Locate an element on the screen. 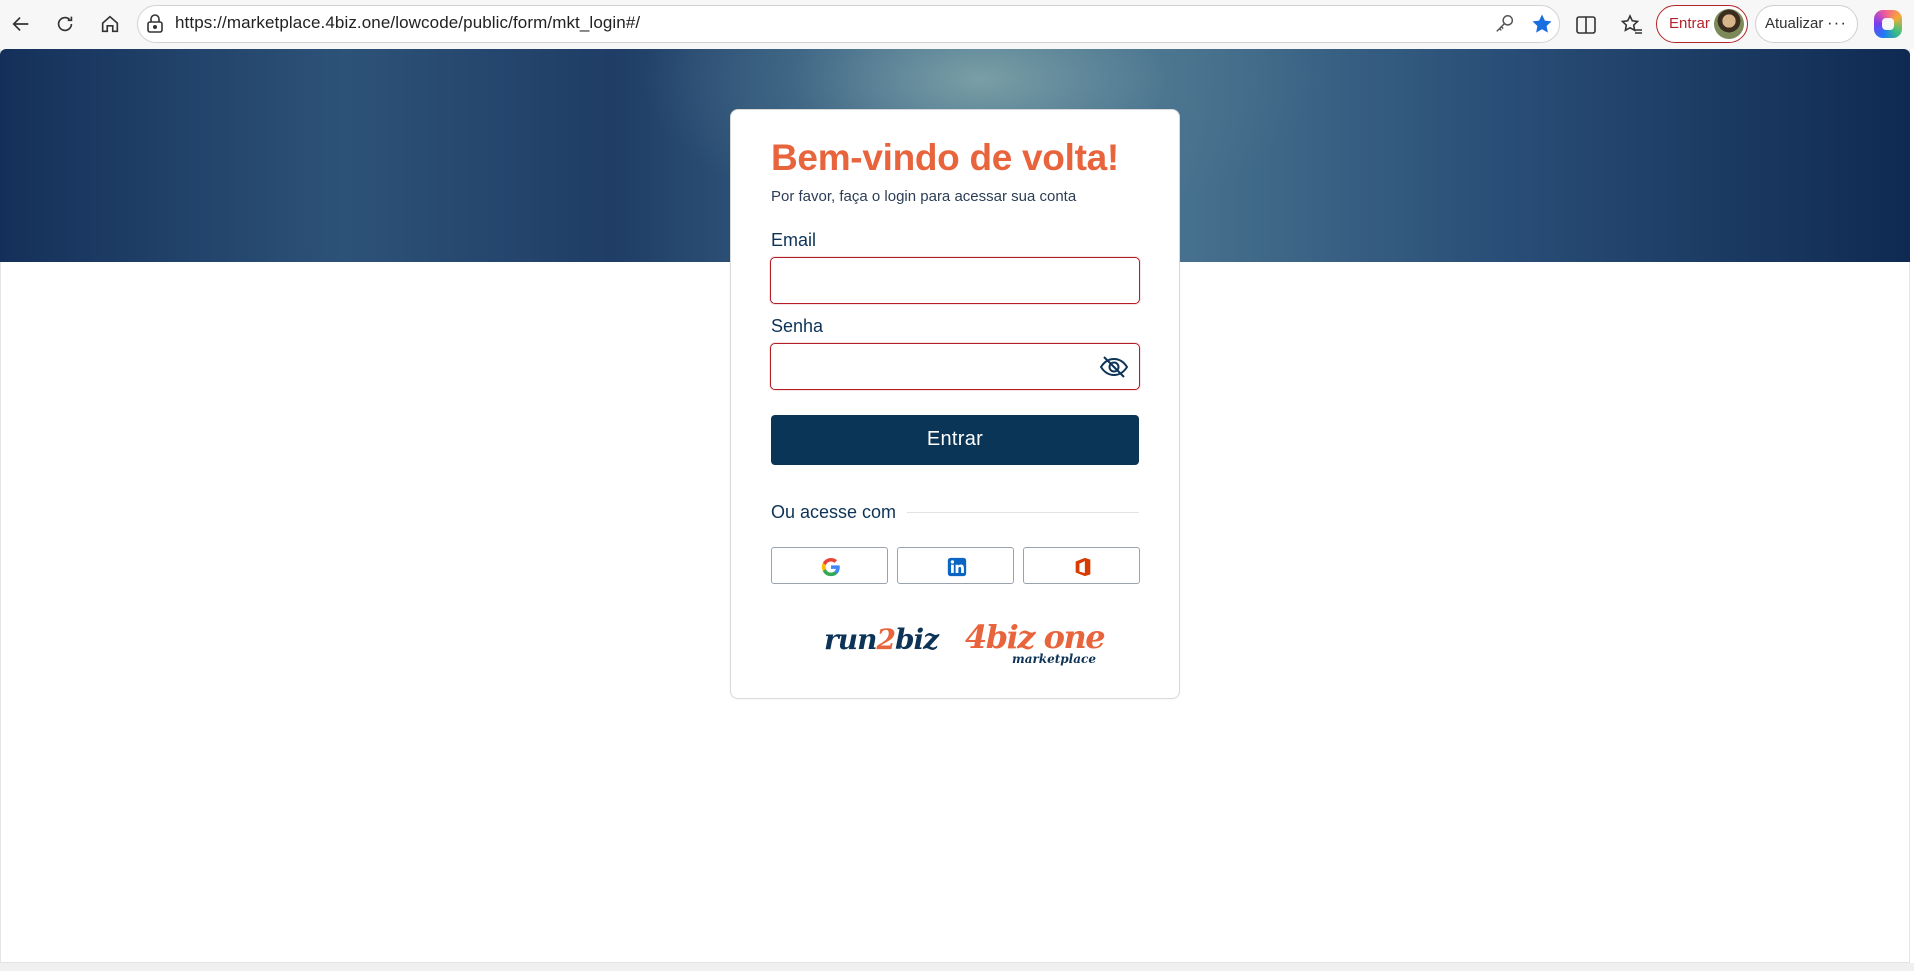 The width and height of the screenshot is (1914, 971). lock-icon is located at coordinates (155, 24).